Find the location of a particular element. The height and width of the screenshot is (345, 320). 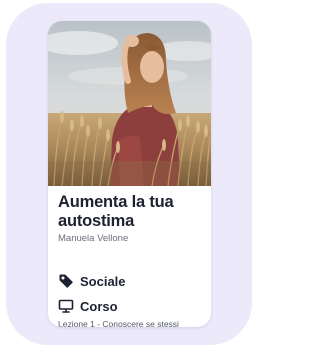

lesson-label: Lezione 1 - Conoscere se stessi is located at coordinates (118, 323).